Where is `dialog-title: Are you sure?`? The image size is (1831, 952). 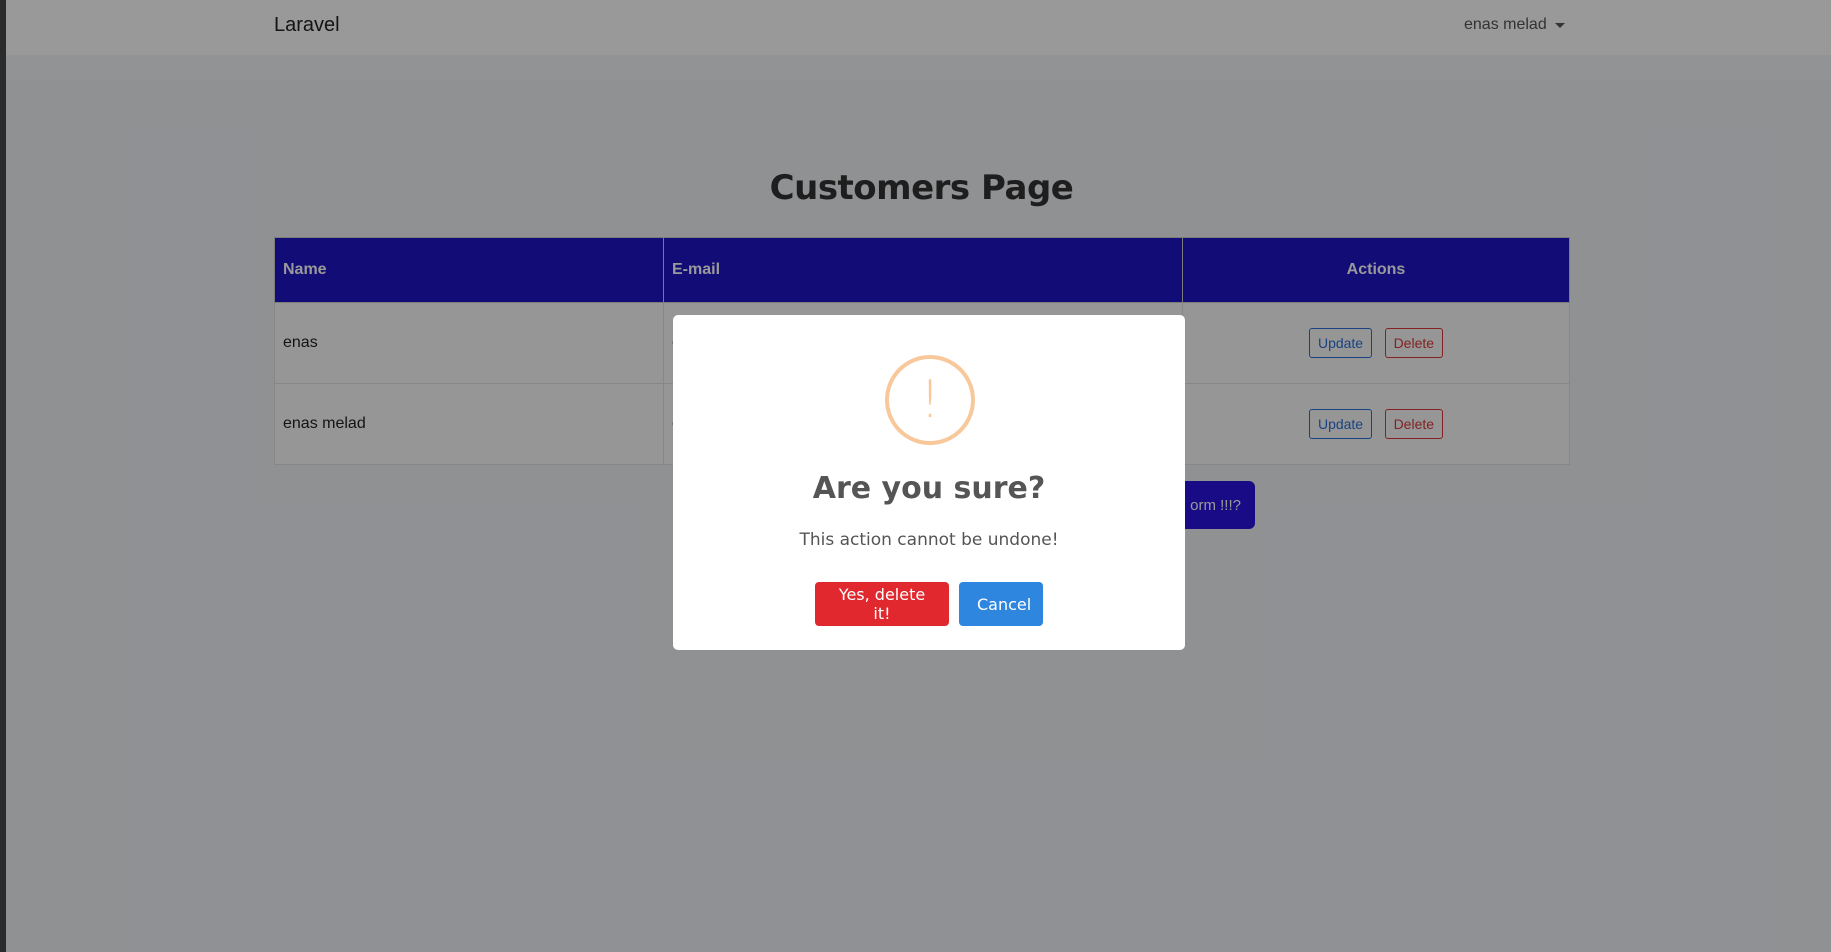
dialog-title: Are you sure? is located at coordinates (929, 488).